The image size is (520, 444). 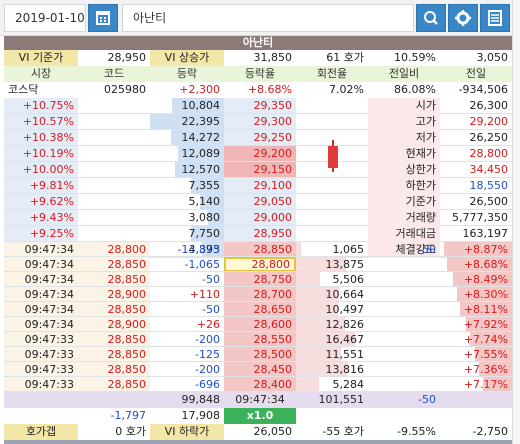 I want to click on ask-row-pct: +10.75%, so click(x=41, y=106).